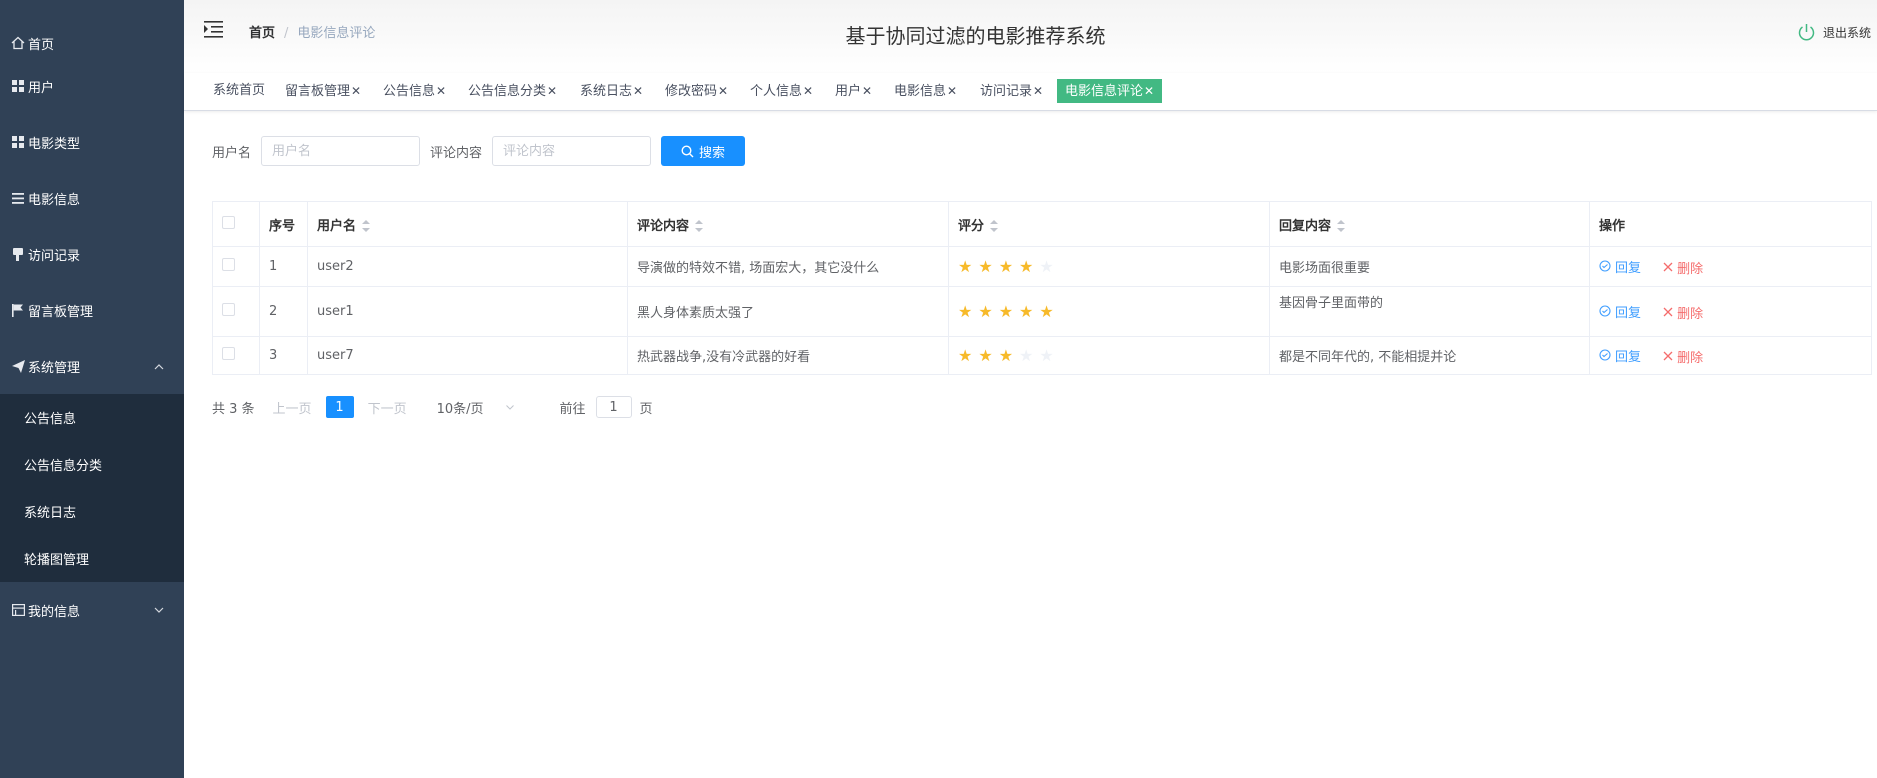 The width and height of the screenshot is (1877, 778). Describe the element at coordinates (1109, 224) in the screenshot. I see `col-rating: 评分` at that location.